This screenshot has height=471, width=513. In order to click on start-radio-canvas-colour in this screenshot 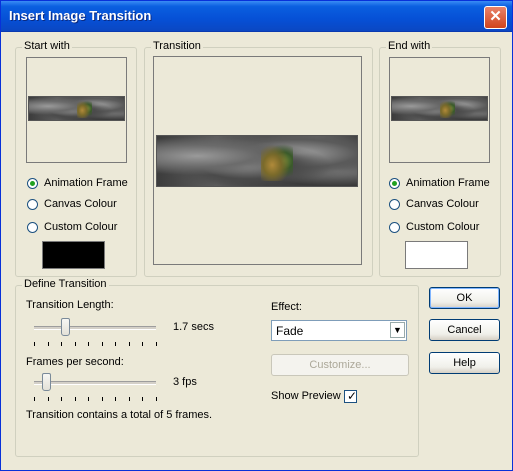, I will do `click(32, 204)`.